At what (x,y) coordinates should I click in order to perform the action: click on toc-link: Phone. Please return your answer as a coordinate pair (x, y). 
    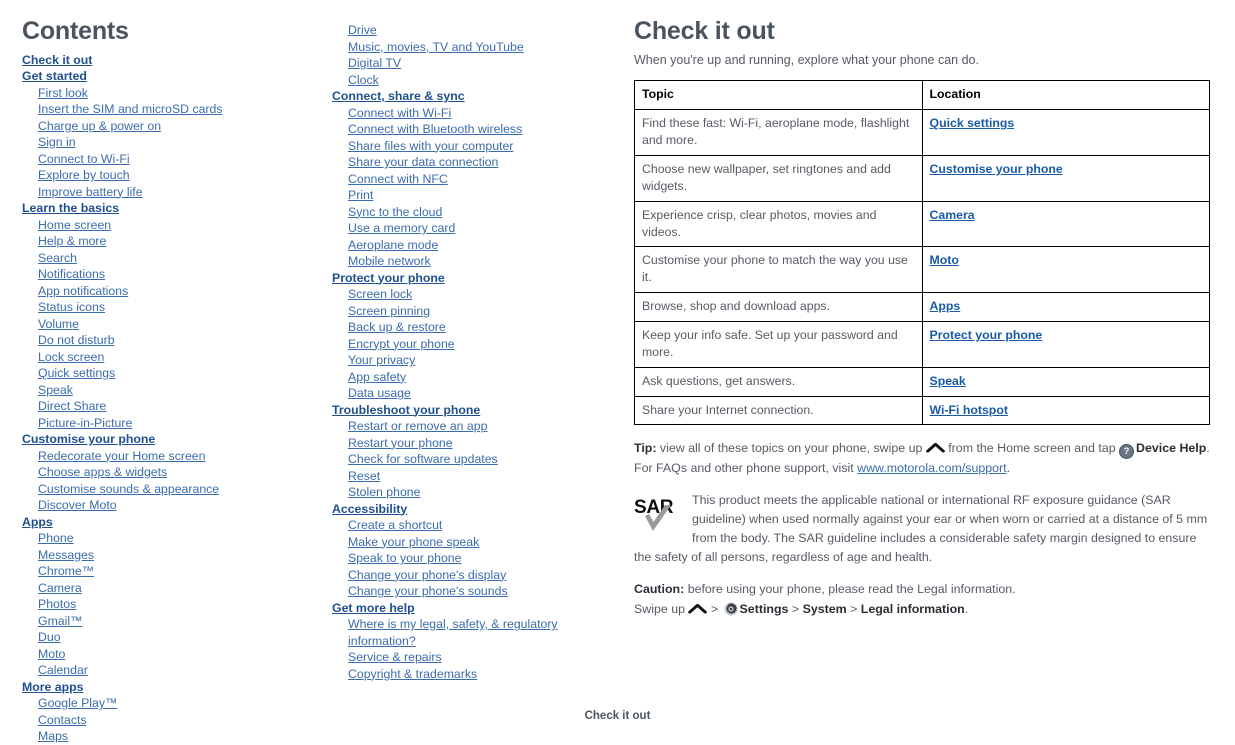
    Looking at the image, I should click on (56, 538).